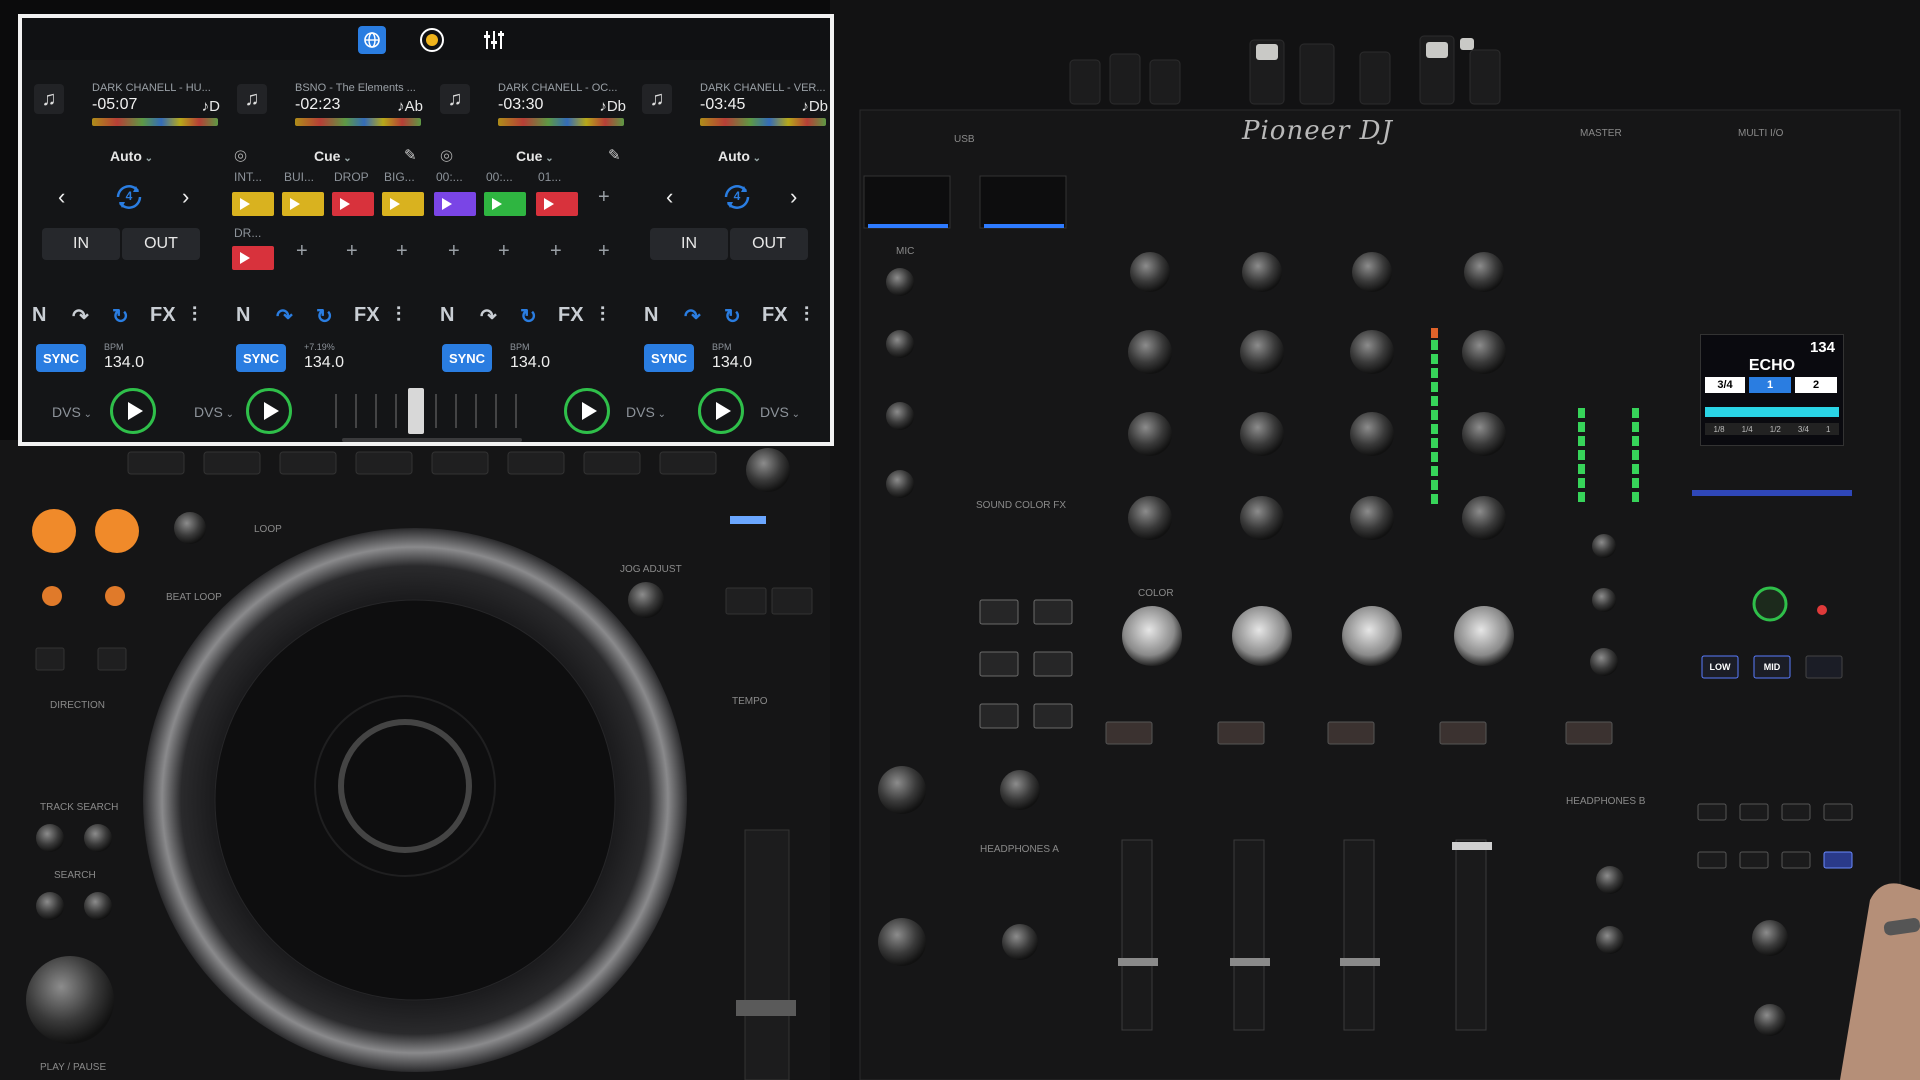 This screenshot has height=1080, width=1920. I want to click on loop-size-value: 4, so click(737, 196).